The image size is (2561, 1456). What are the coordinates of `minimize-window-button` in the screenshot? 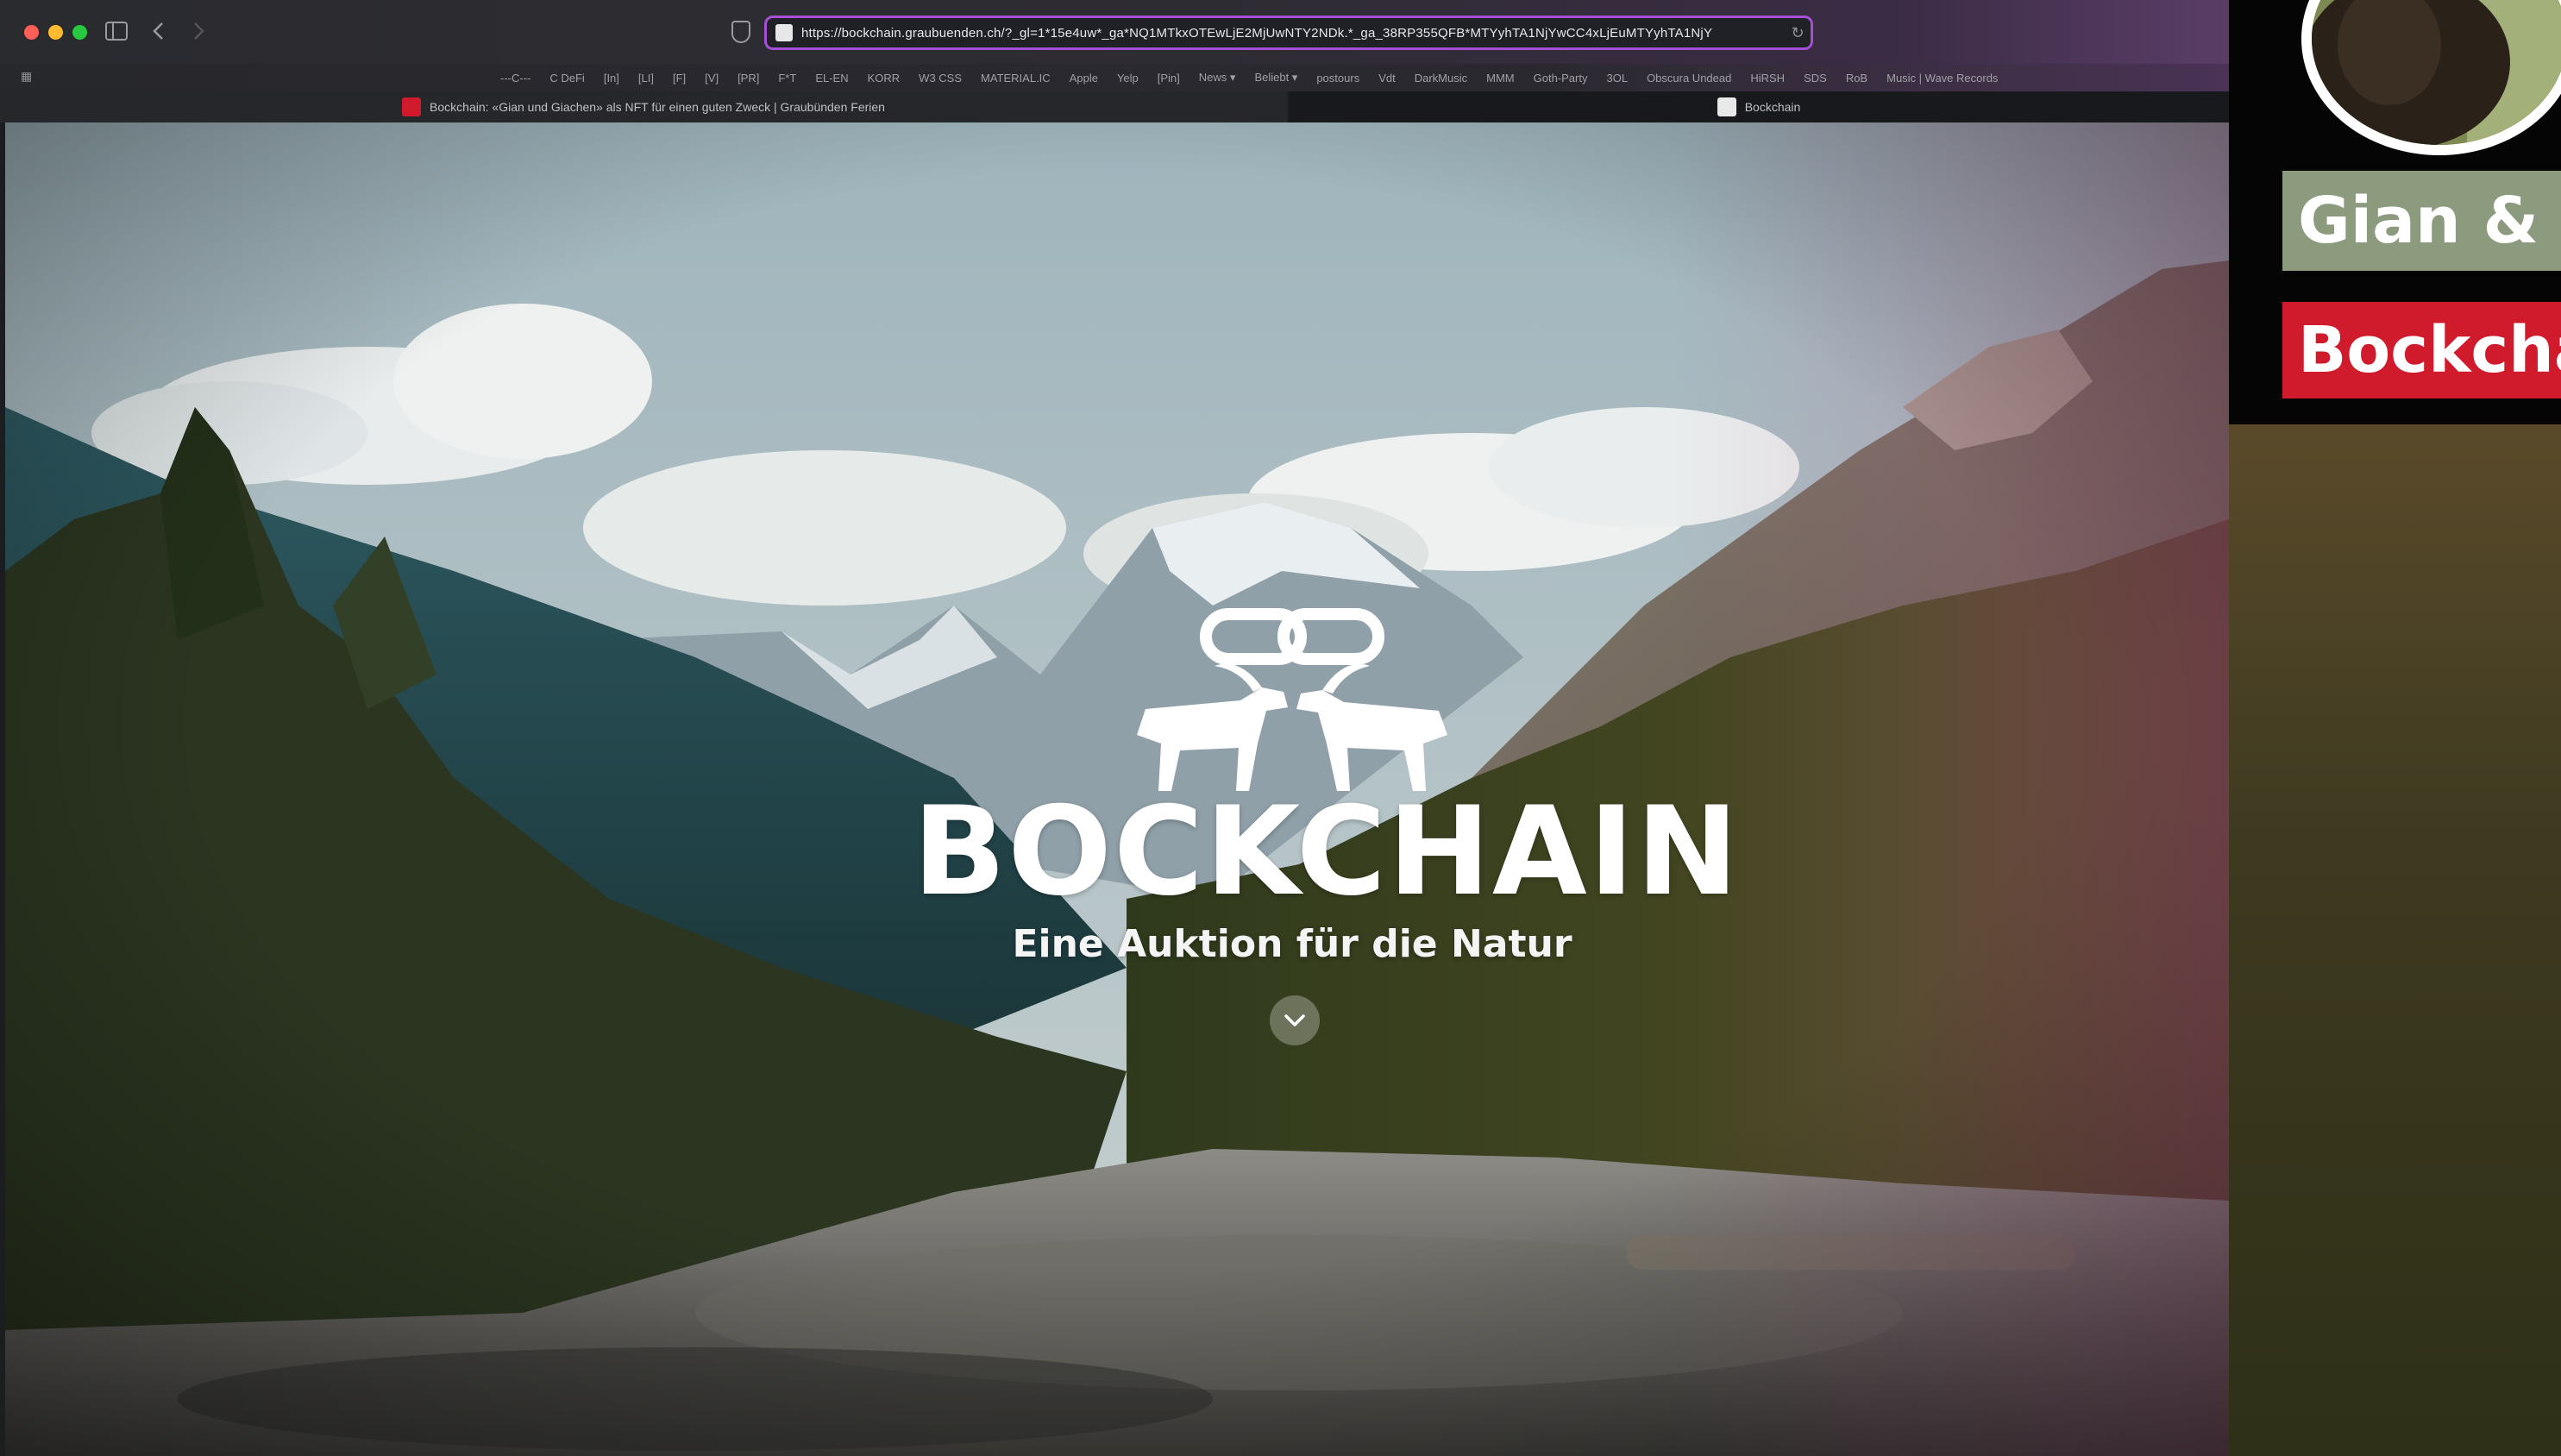 It's located at (56, 32).